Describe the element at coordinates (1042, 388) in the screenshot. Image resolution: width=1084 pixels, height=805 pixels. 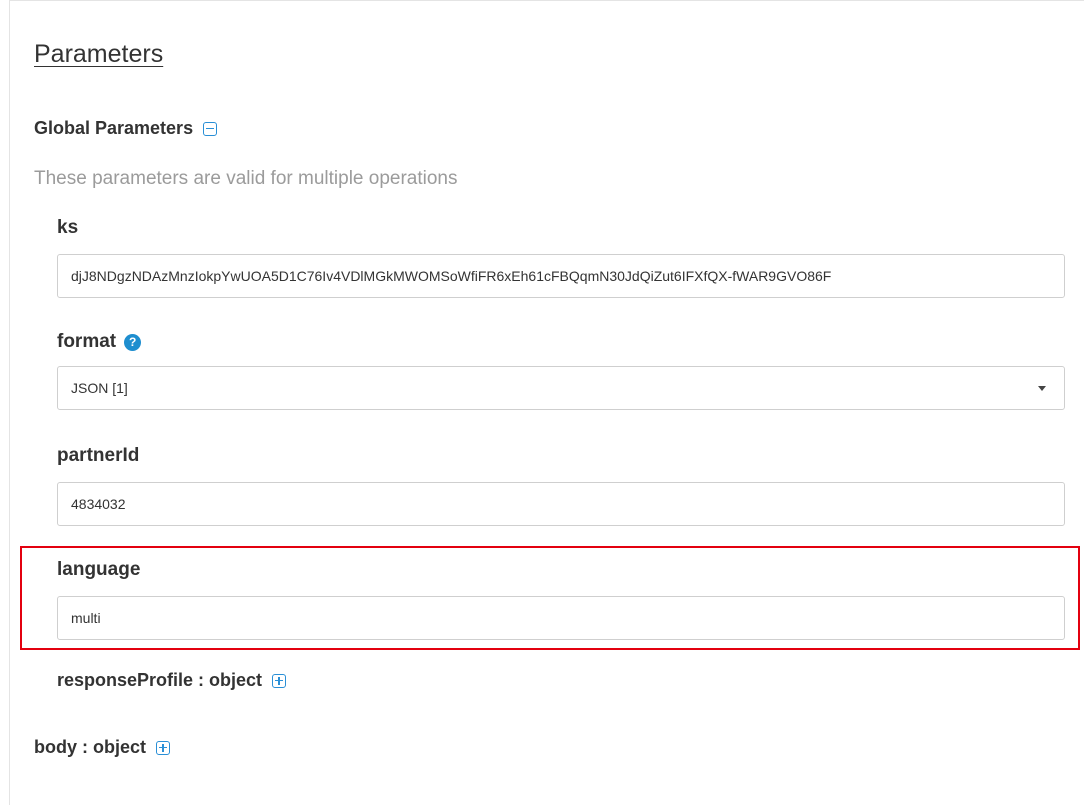
I see `chevron-down-icon` at that location.